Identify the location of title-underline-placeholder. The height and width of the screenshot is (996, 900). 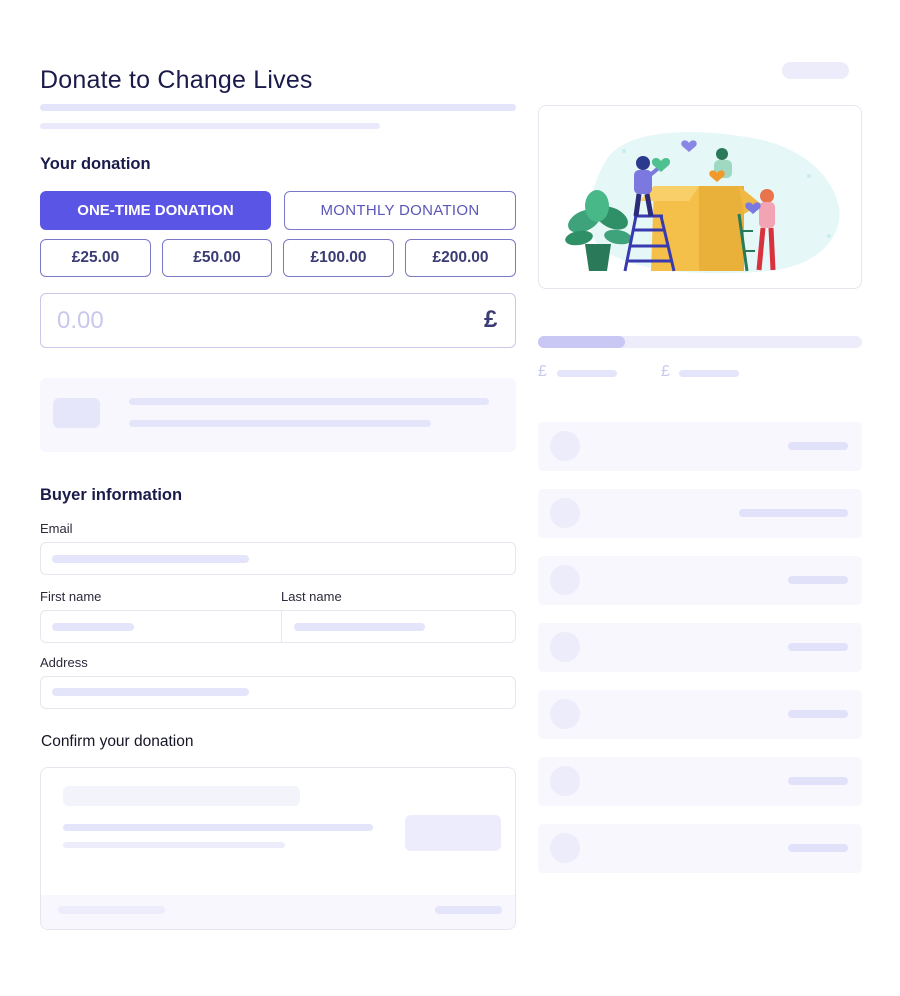
(278, 107).